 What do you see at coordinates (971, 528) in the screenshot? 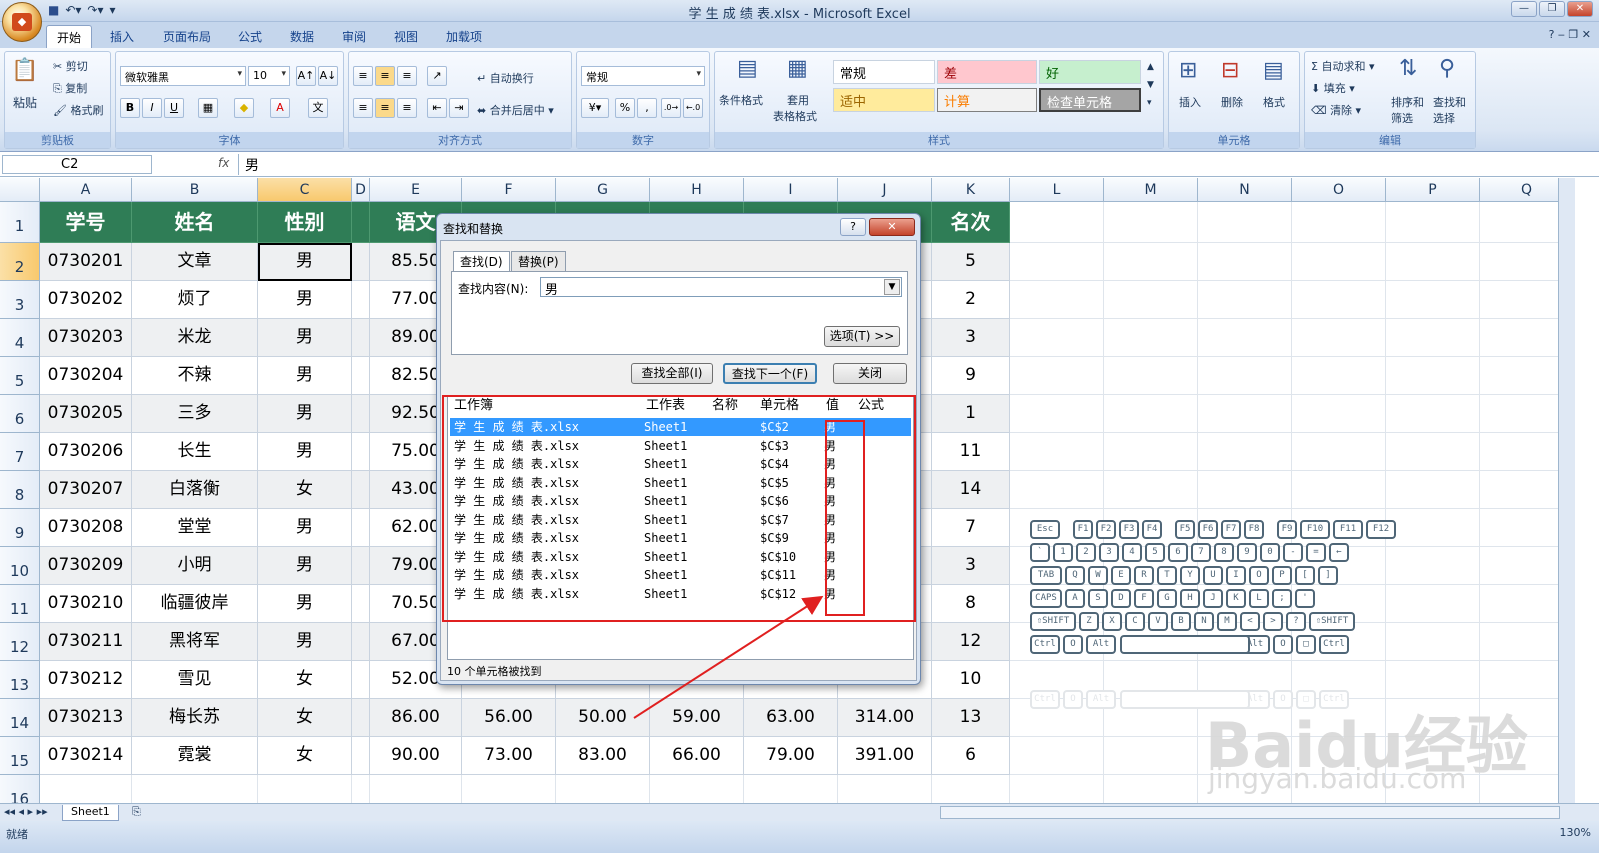
I see `table-cell: 7` at bounding box center [971, 528].